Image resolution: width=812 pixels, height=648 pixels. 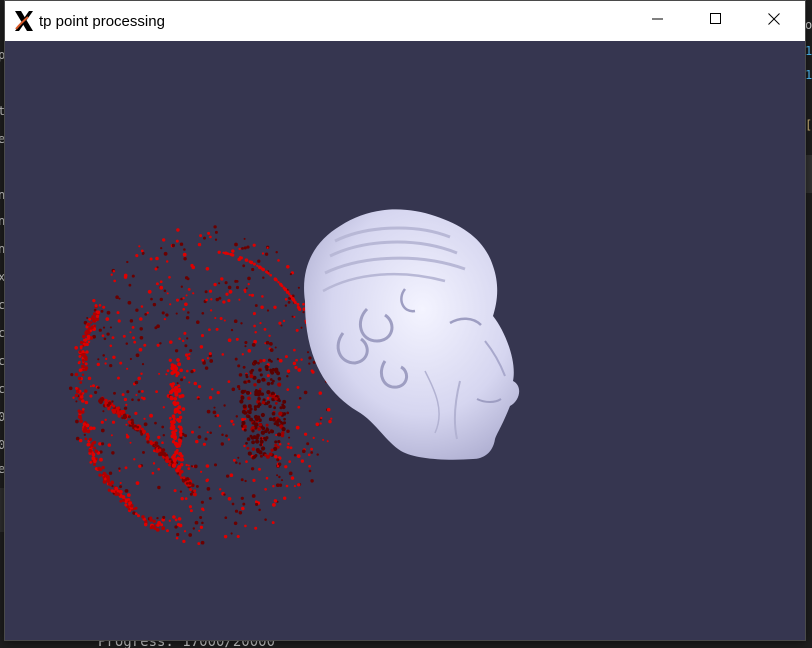 What do you see at coordinates (716, 21) in the screenshot?
I see `maximize-button` at bounding box center [716, 21].